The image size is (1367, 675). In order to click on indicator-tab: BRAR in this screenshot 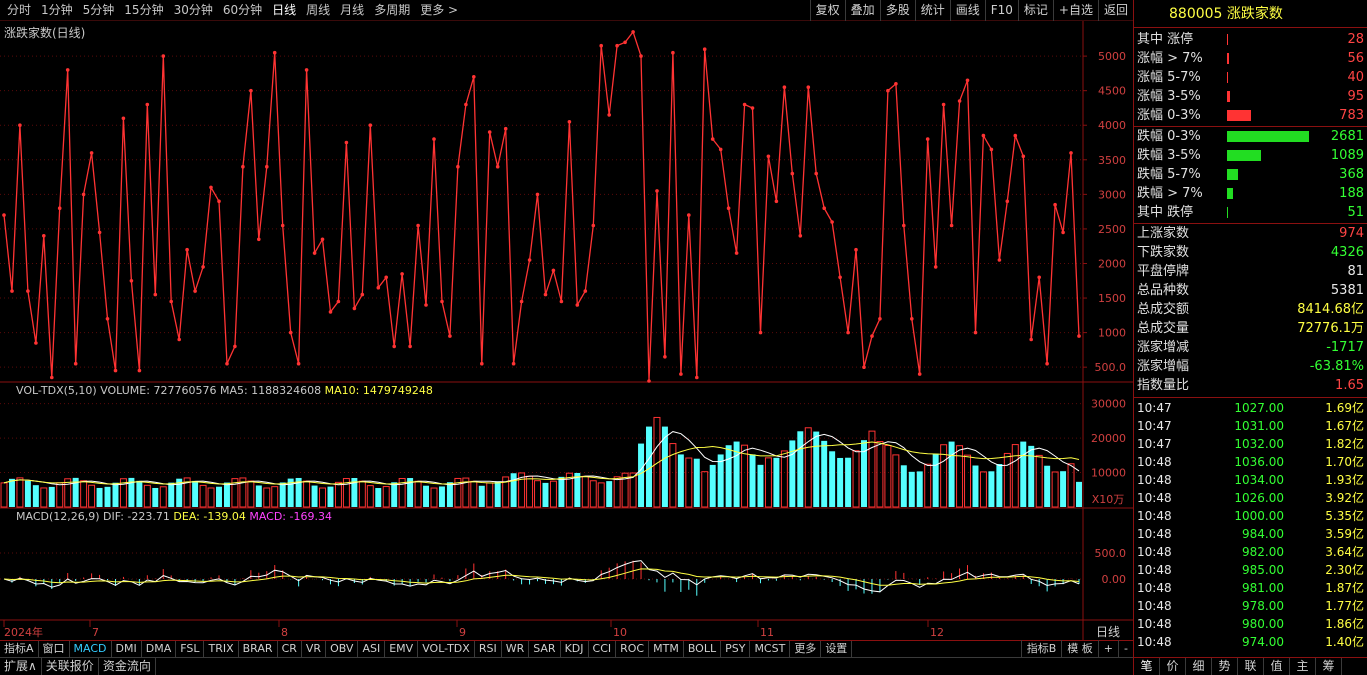, I will do `click(258, 649)`.